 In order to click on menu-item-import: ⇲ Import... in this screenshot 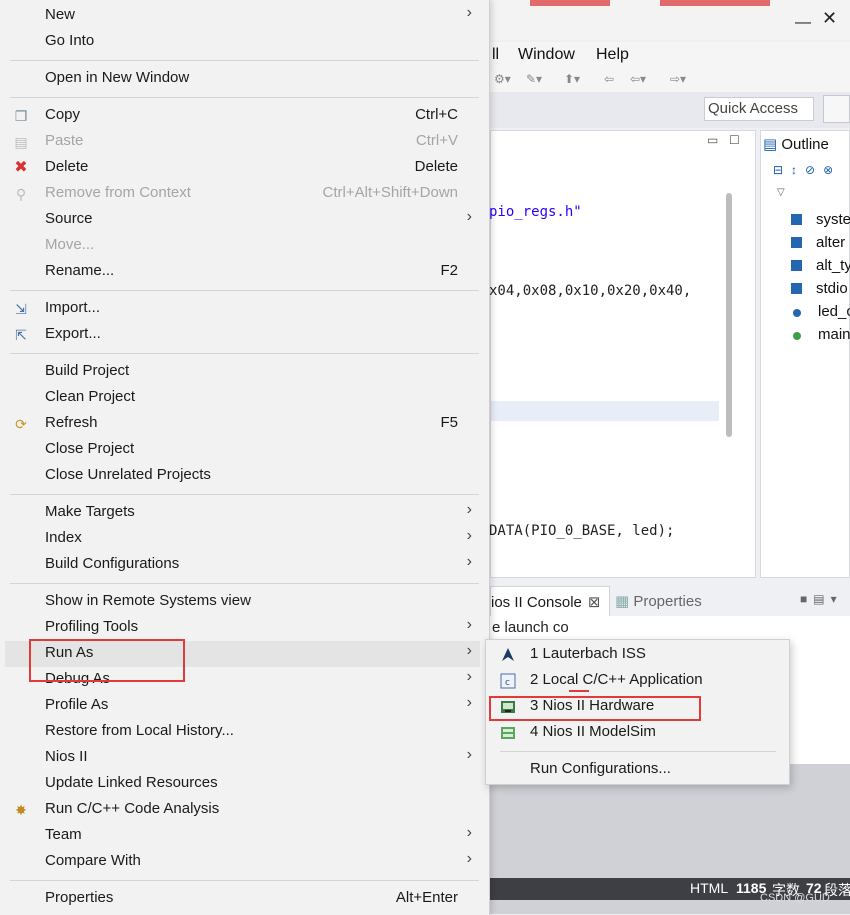, I will do `click(242, 309)`.